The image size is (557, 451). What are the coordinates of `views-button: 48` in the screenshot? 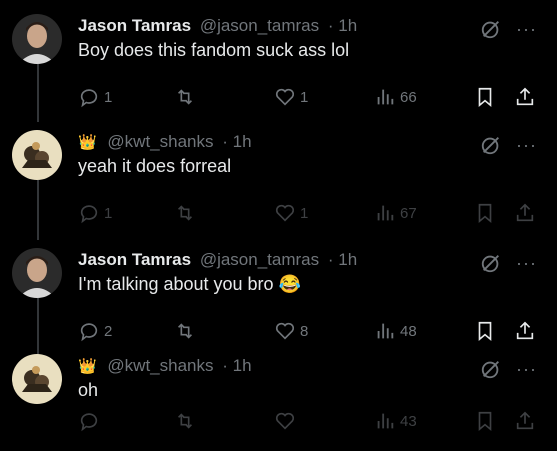 It's located at (395, 331).